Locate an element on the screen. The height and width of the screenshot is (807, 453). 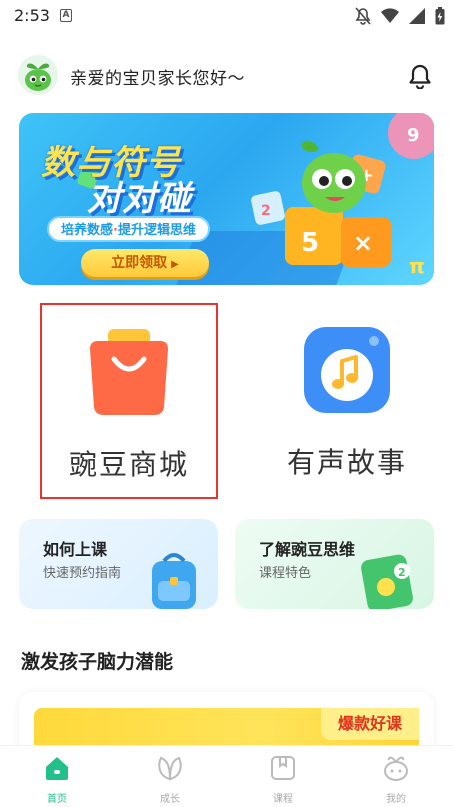
svg-text: 5 is located at coordinates (310, 243).